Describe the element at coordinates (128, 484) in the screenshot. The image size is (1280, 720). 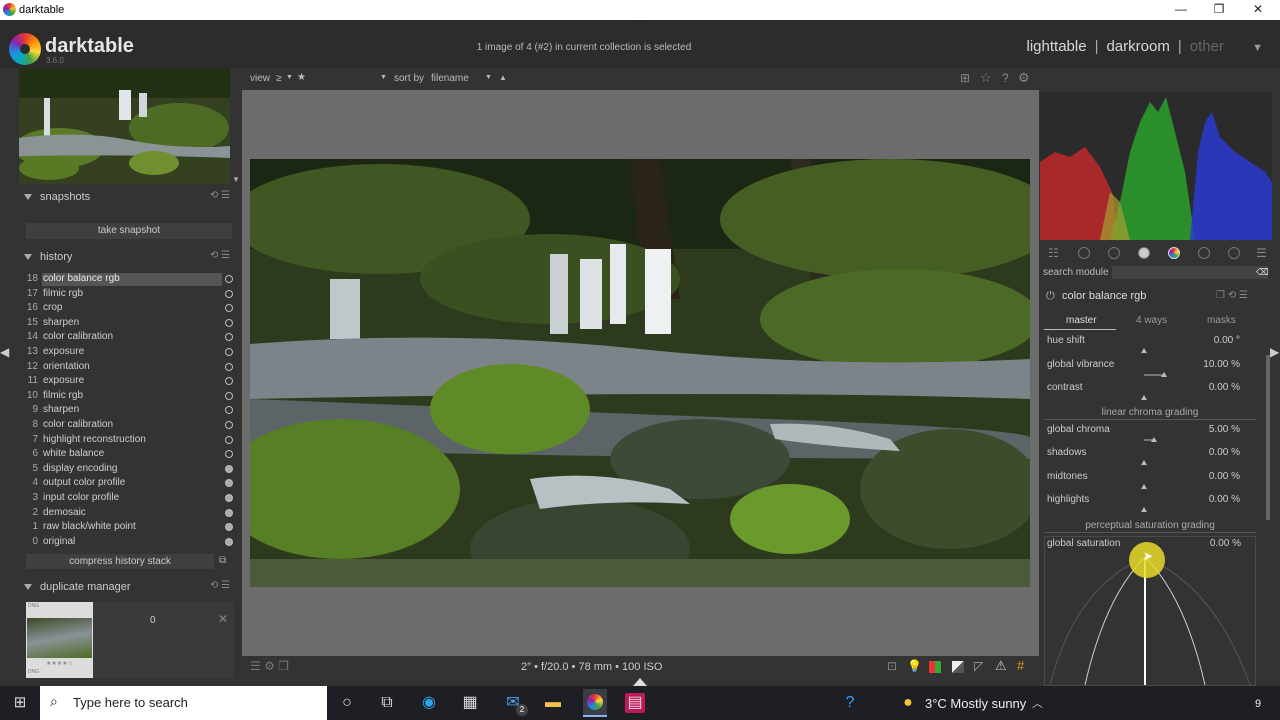
I see `history-item: 4 output color profile` at that location.